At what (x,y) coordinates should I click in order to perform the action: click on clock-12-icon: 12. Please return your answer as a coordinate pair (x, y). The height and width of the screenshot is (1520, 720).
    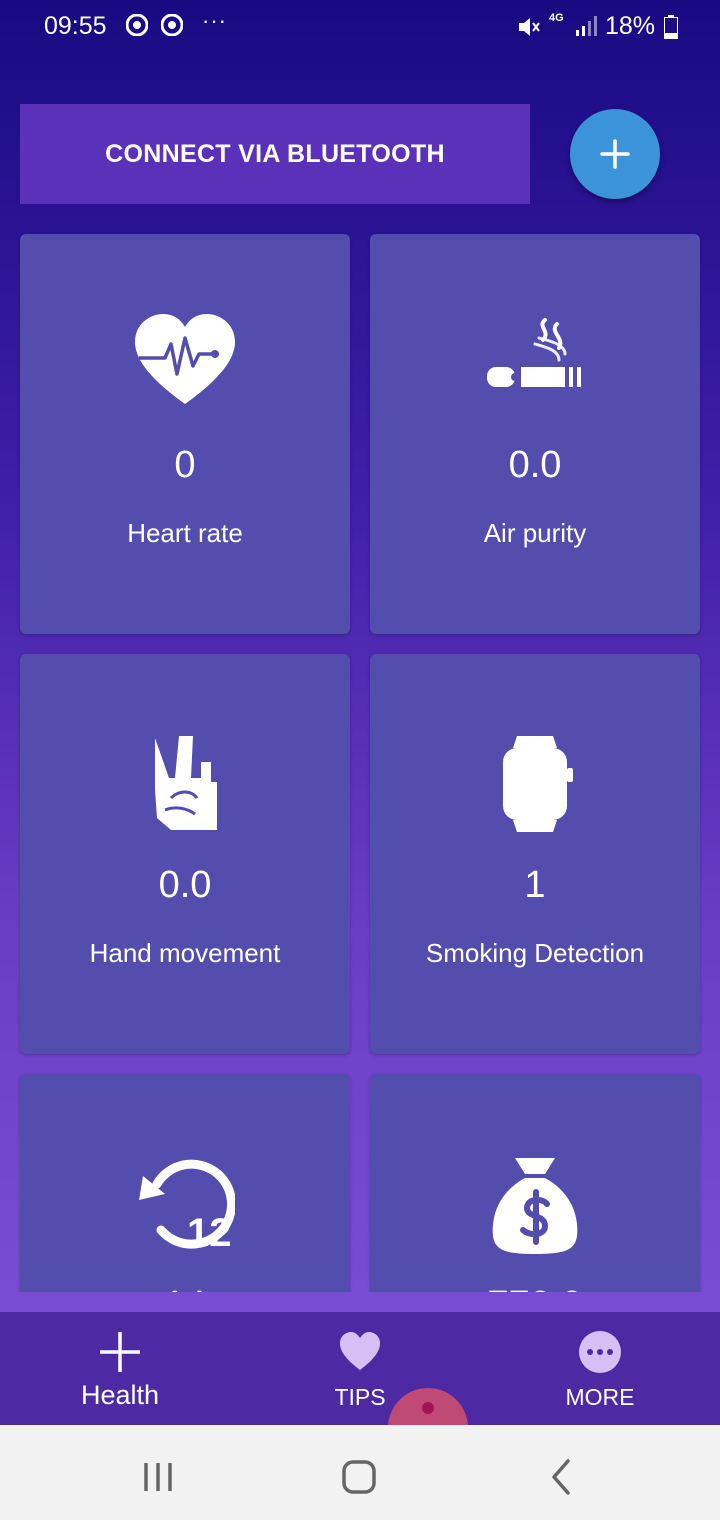
    Looking at the image, I should click on (187, 1206).